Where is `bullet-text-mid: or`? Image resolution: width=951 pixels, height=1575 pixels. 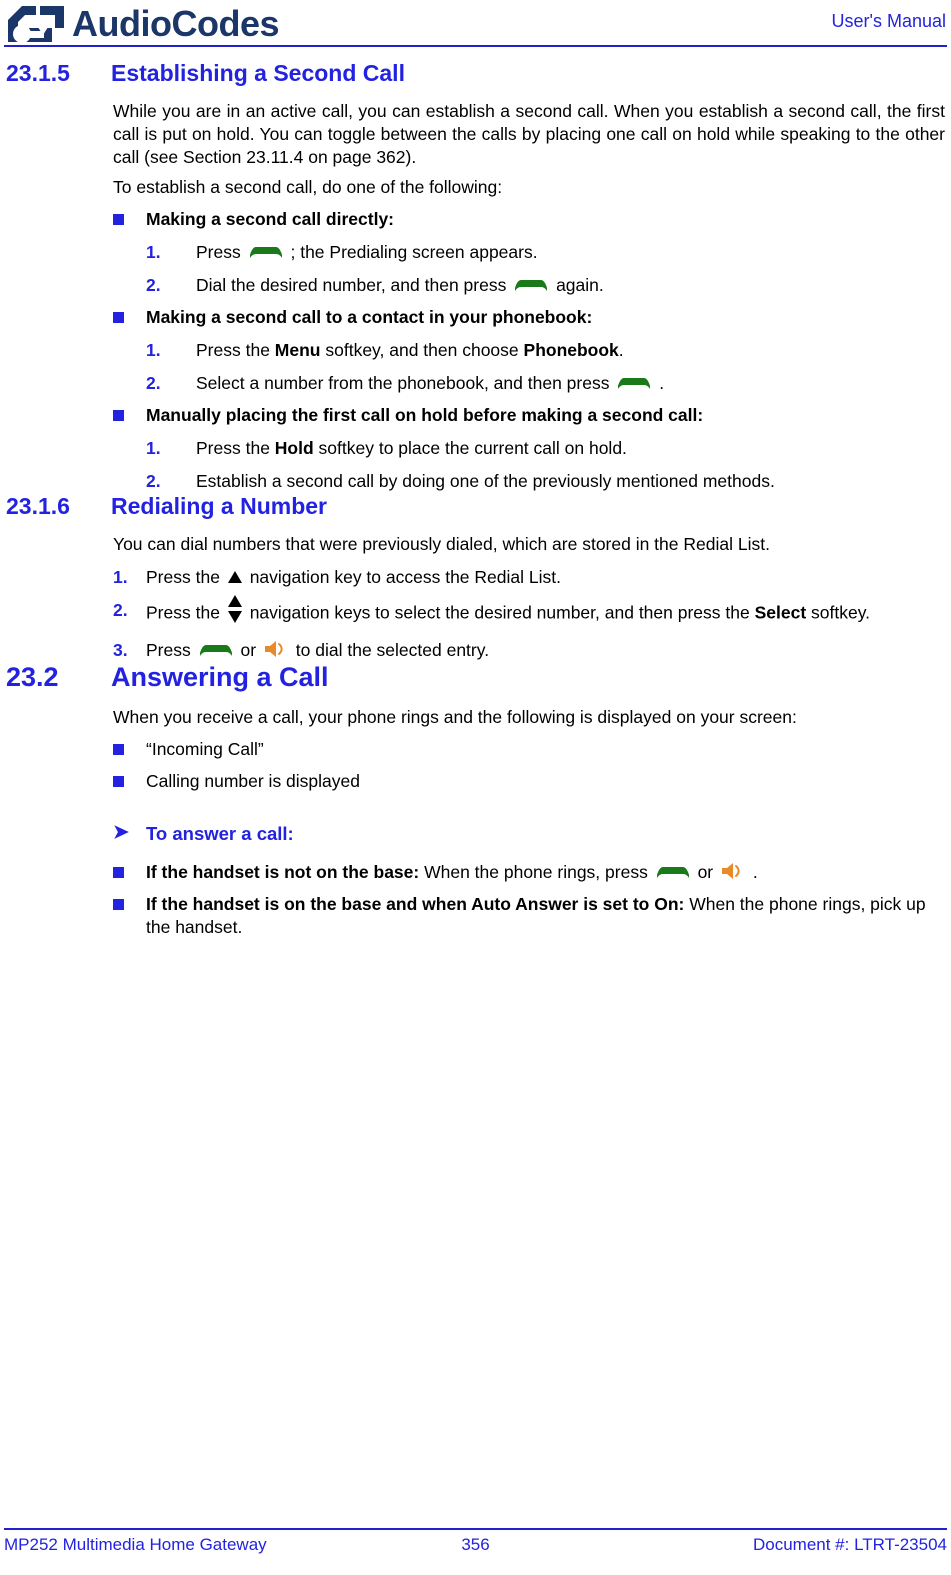 bullet-text-mid: or is located at coordinates (705, 872).